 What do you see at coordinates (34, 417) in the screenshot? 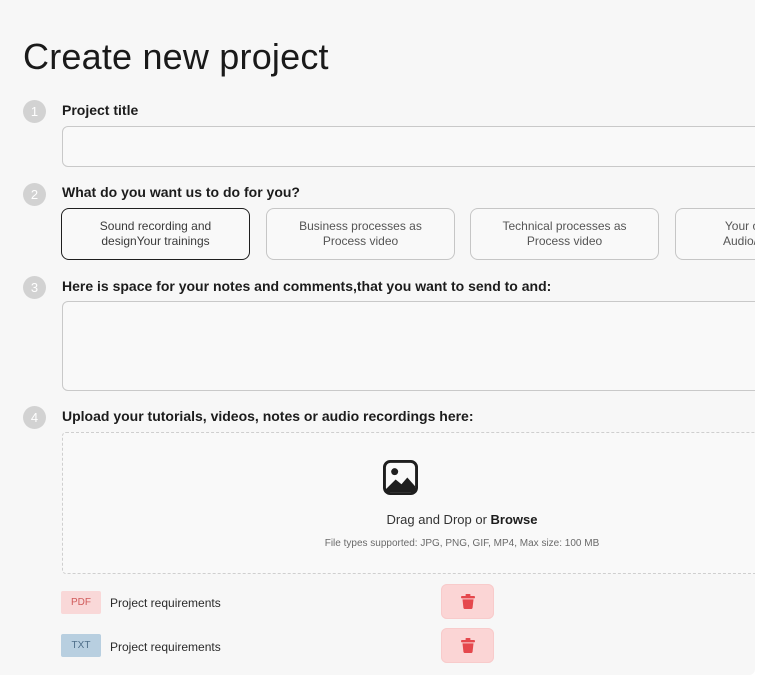
I see `step-4-number: 4` at bounding box center [34, 417].